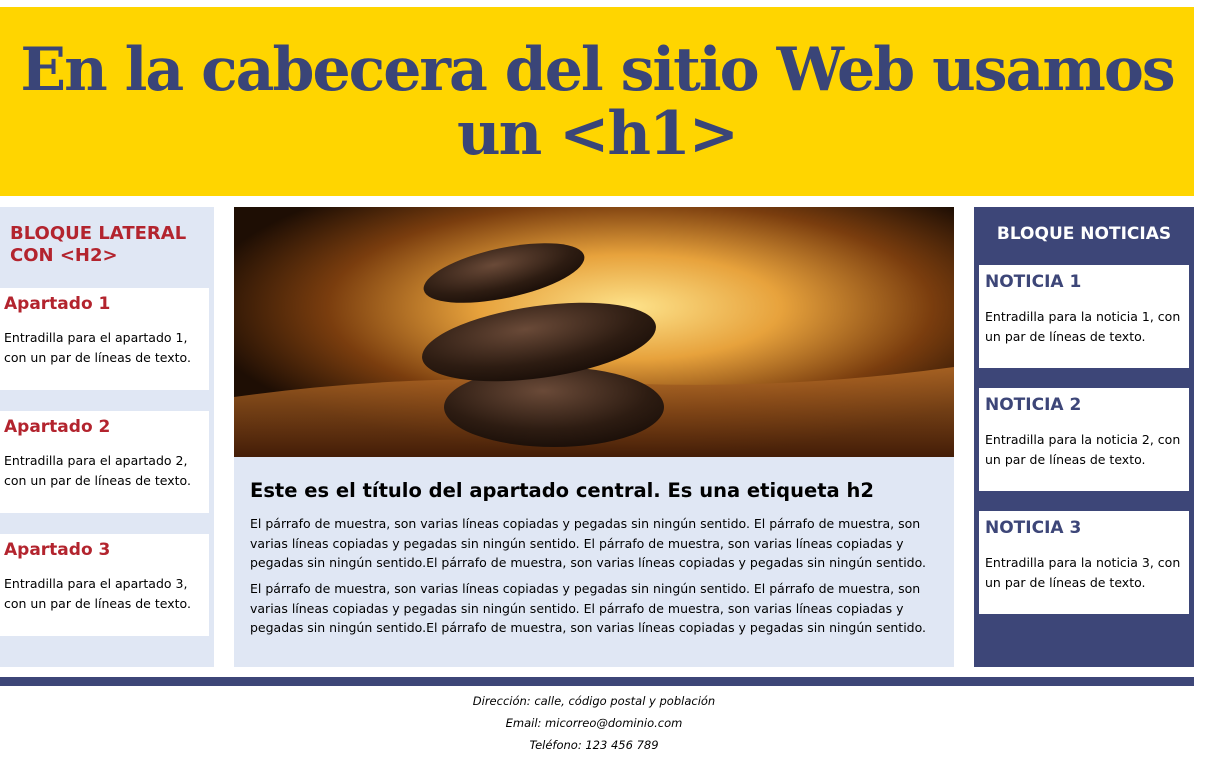 The image size is (1205, 769). I want to click on footer-email: Email: micorreo@dominio.com, so click(594, 723).